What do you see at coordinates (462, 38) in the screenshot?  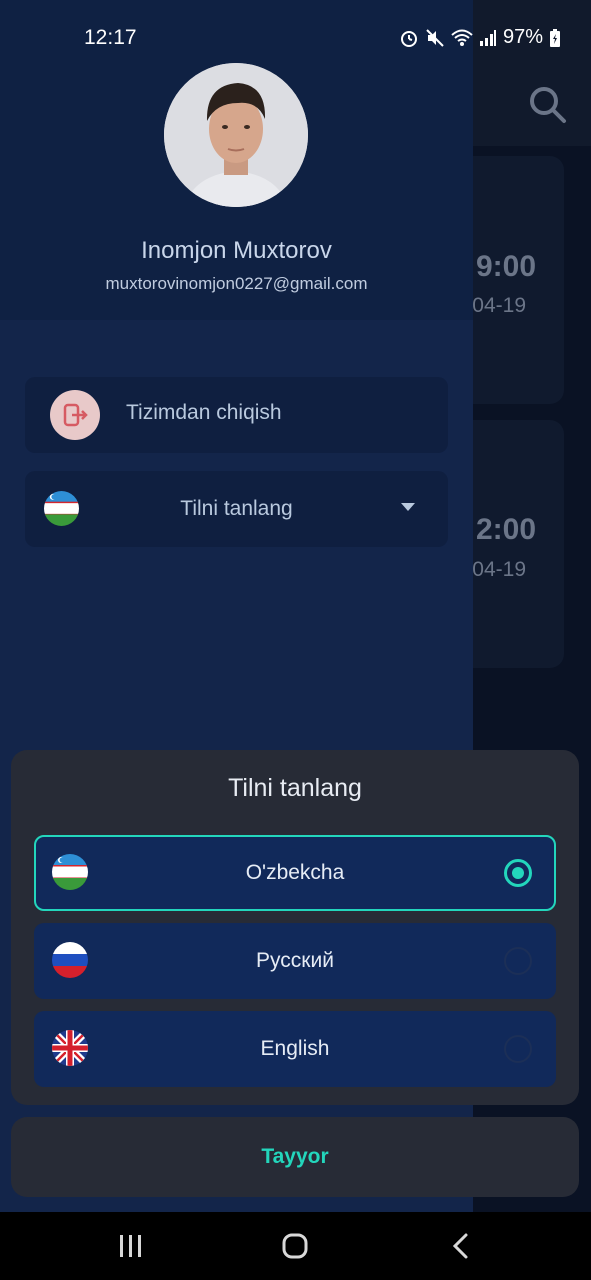 I see `wifi-icon` at bounding box center [462, 38].